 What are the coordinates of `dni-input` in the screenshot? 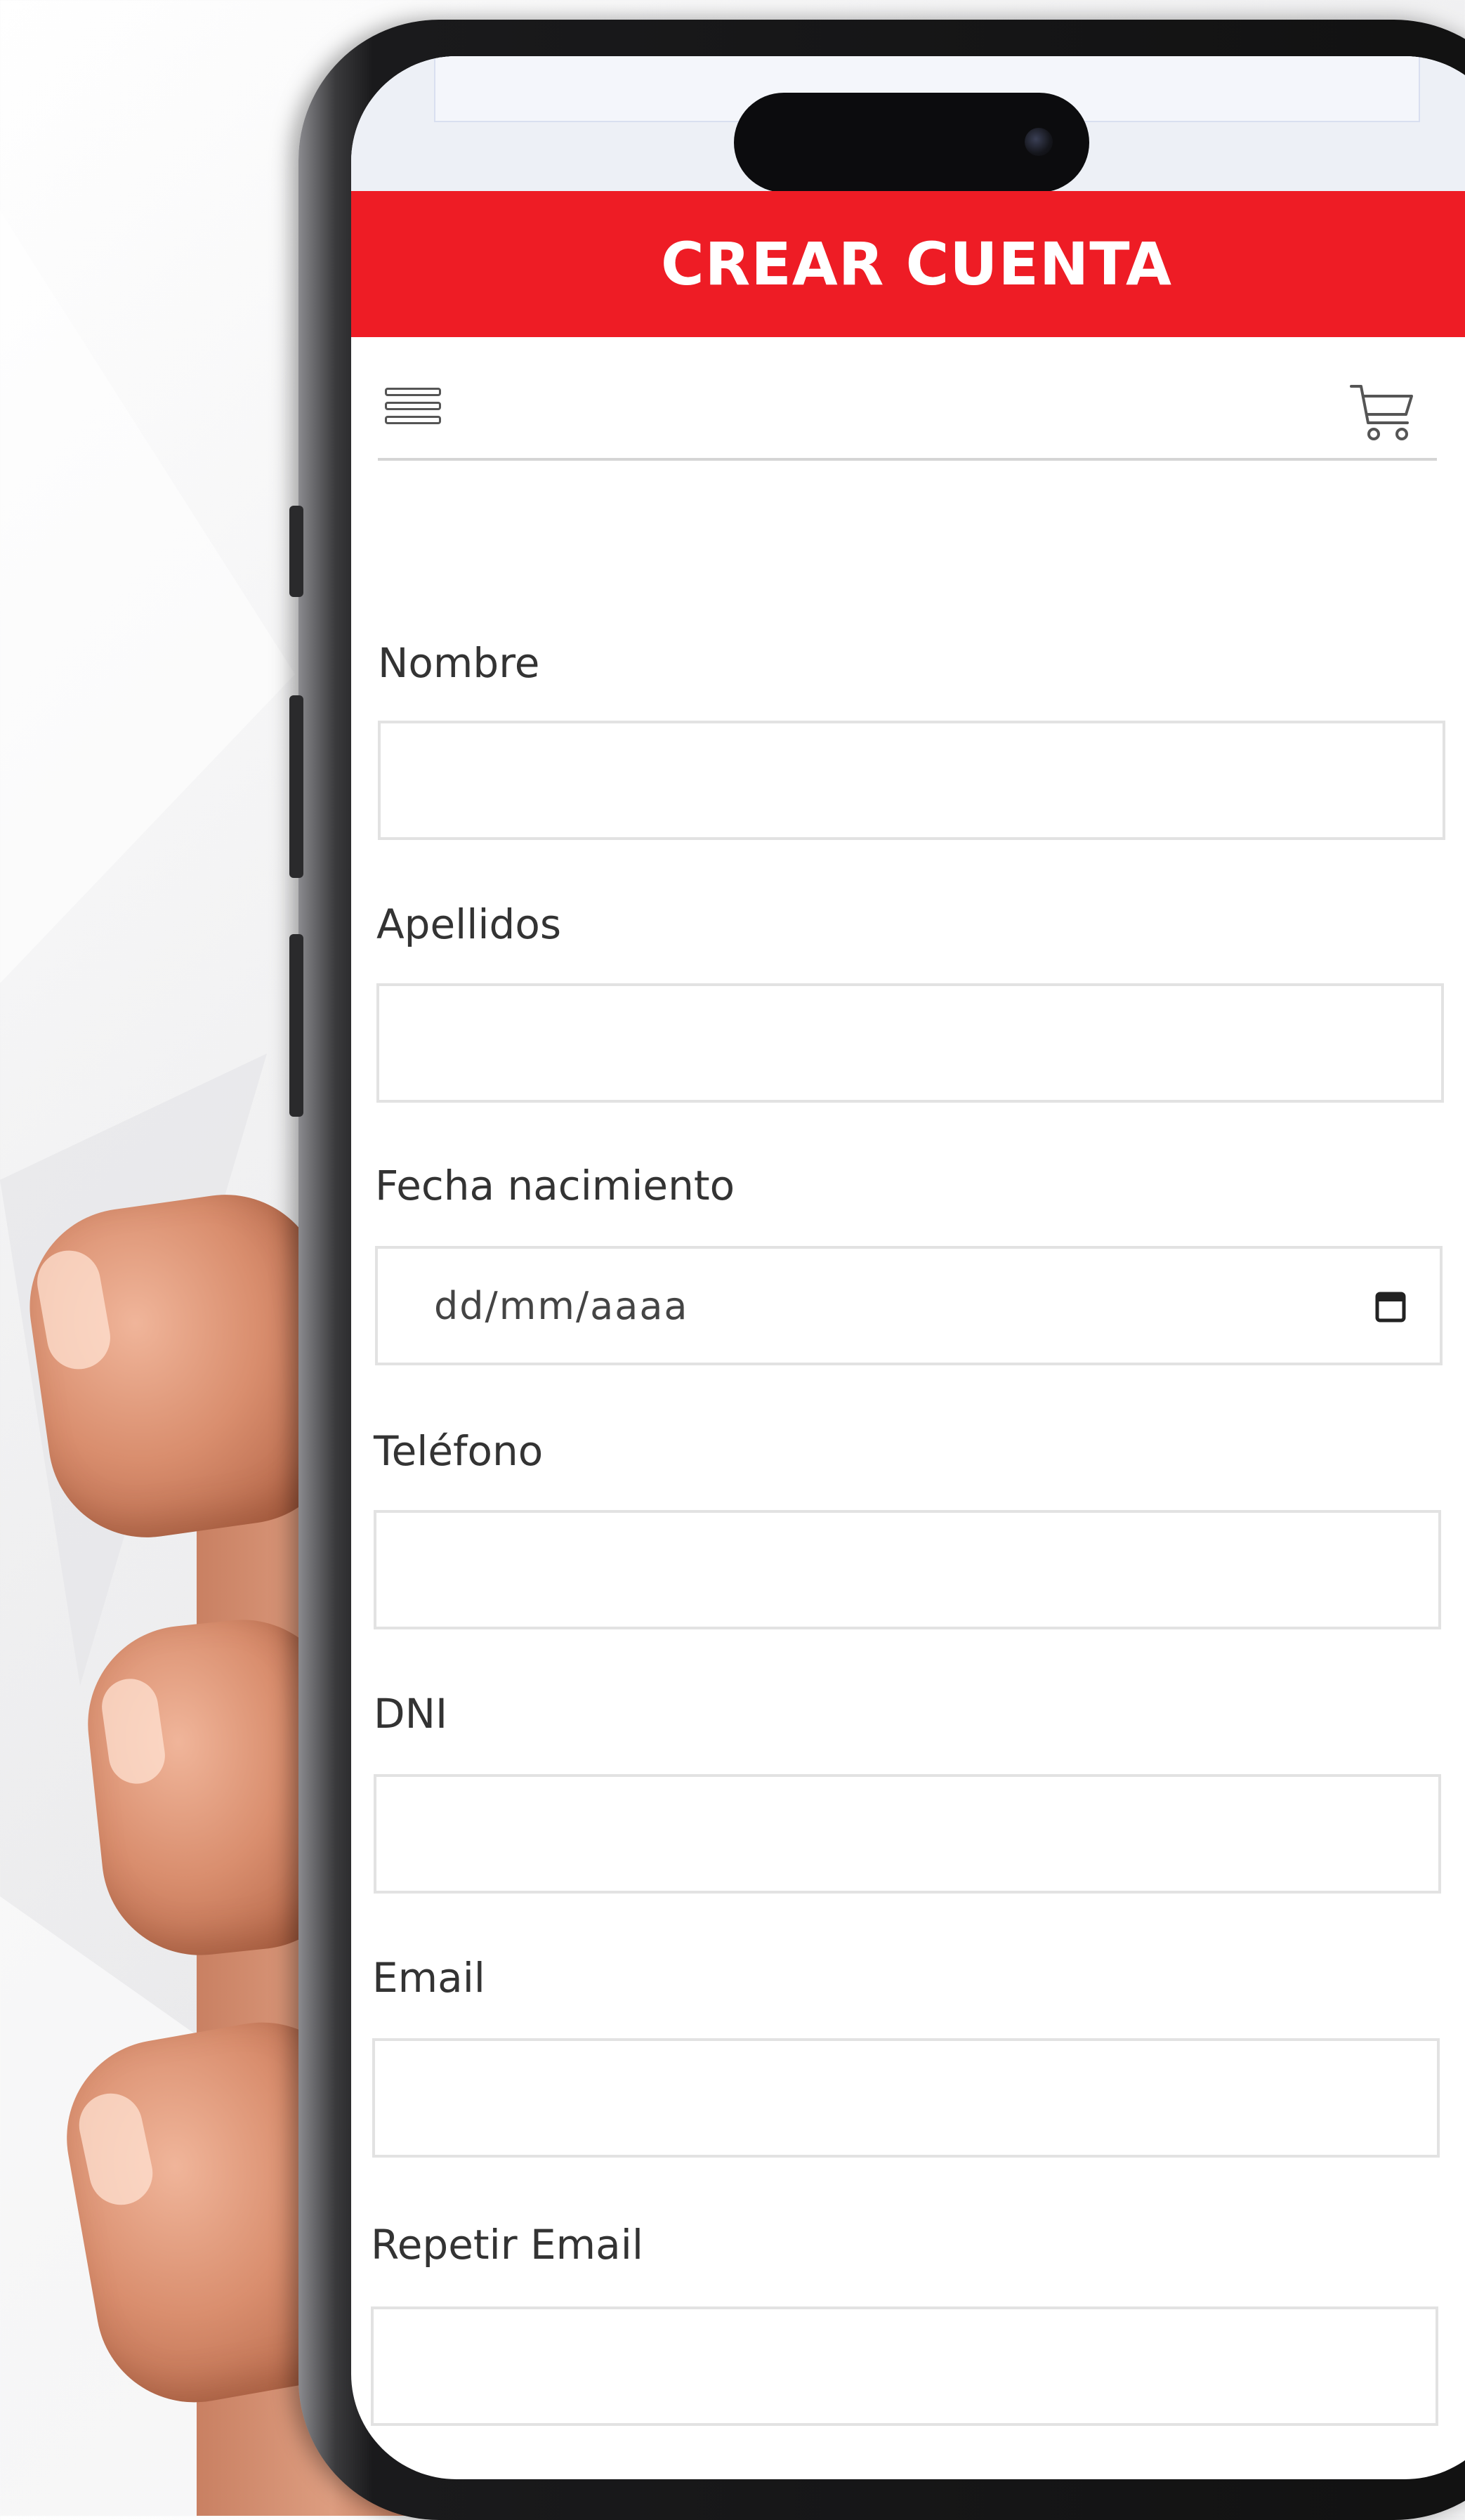 It's located at (907, 1834).